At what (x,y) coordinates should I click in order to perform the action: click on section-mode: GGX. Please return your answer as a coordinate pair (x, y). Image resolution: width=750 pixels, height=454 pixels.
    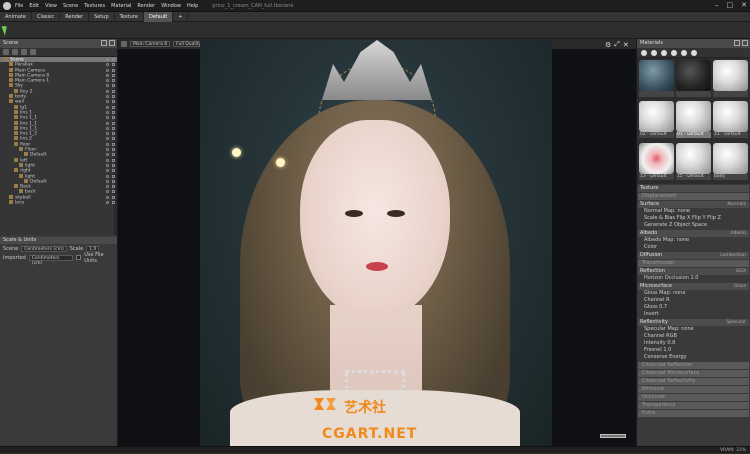
    Looking at the image, I should click on (741, 271).